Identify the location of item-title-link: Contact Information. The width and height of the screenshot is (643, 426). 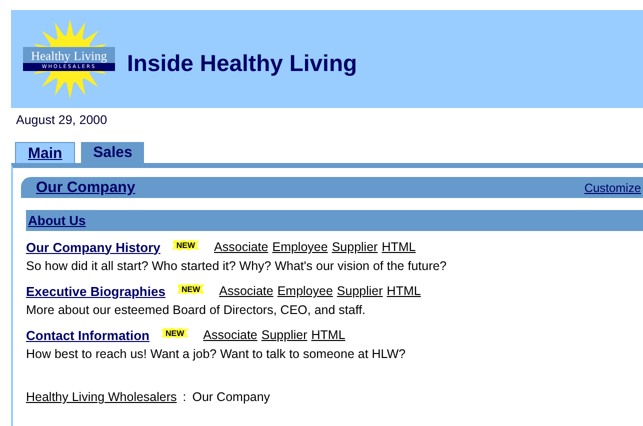
(88, 335).